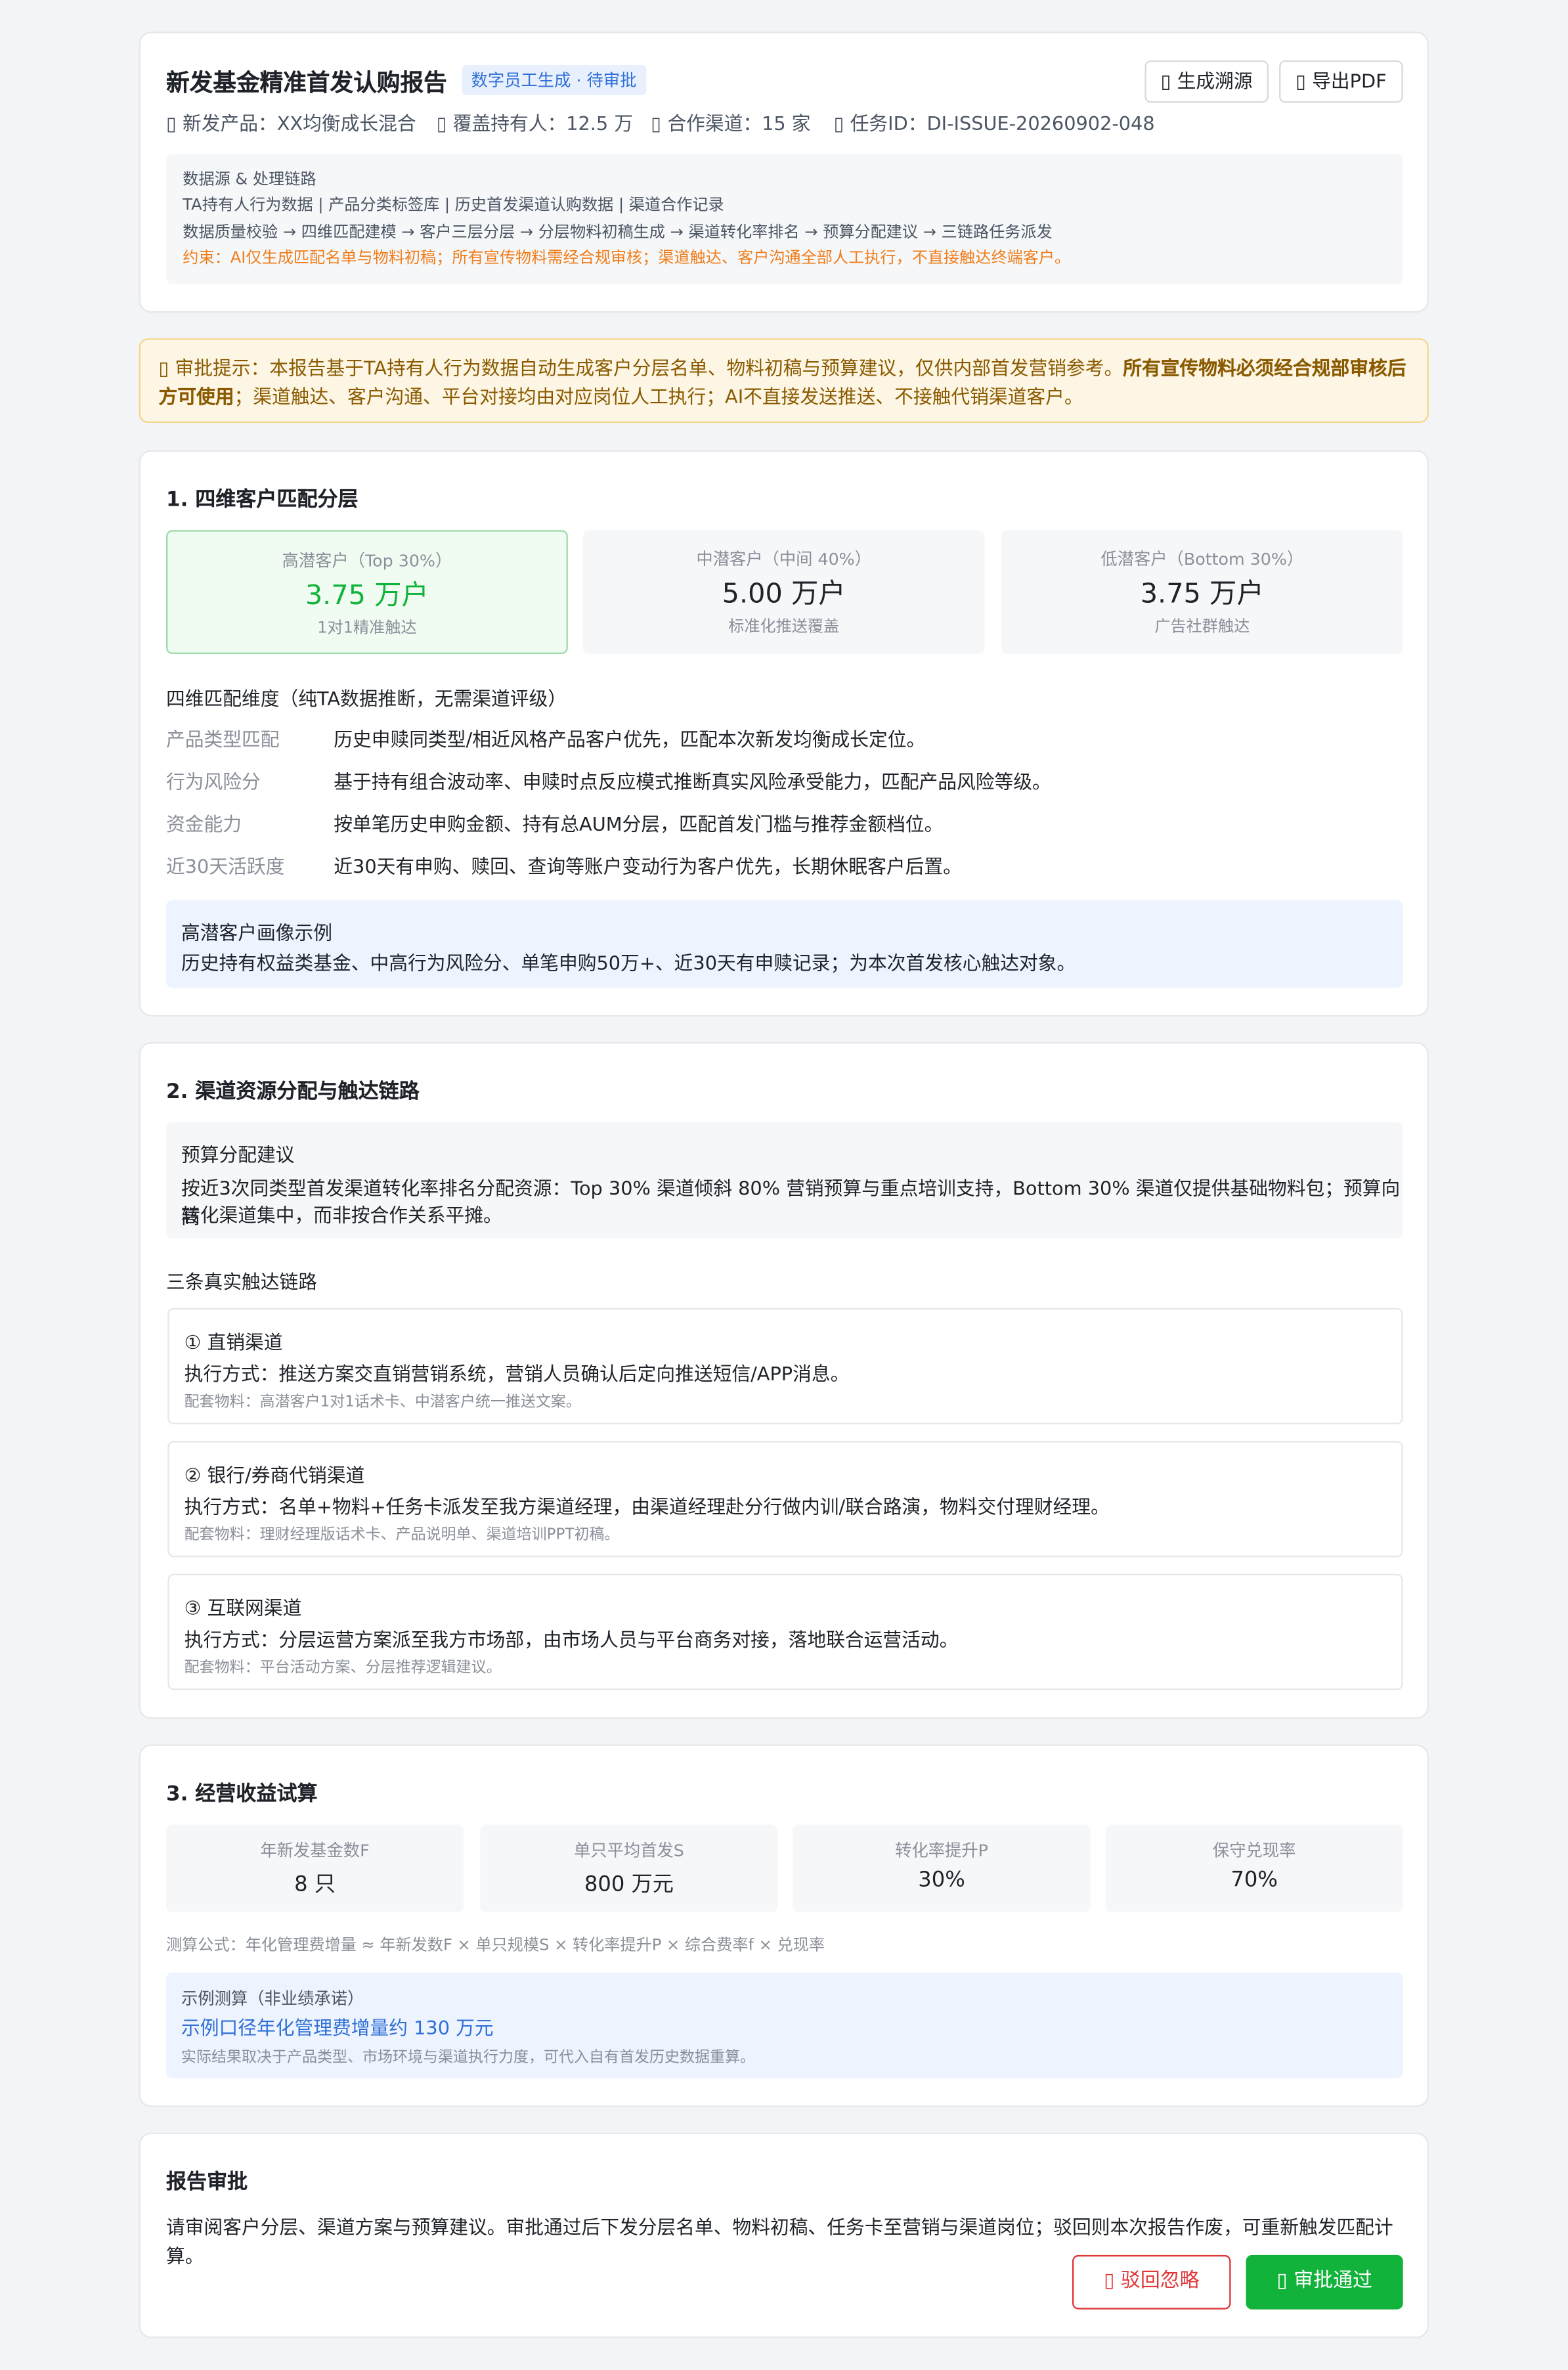 The image size is (1568, 2370). What do you see at coordinates (1254, 1868) in the screenshot?
I see `param-realization-rate: 保守兑现率 70%` at bounding box center [1254, 1868].